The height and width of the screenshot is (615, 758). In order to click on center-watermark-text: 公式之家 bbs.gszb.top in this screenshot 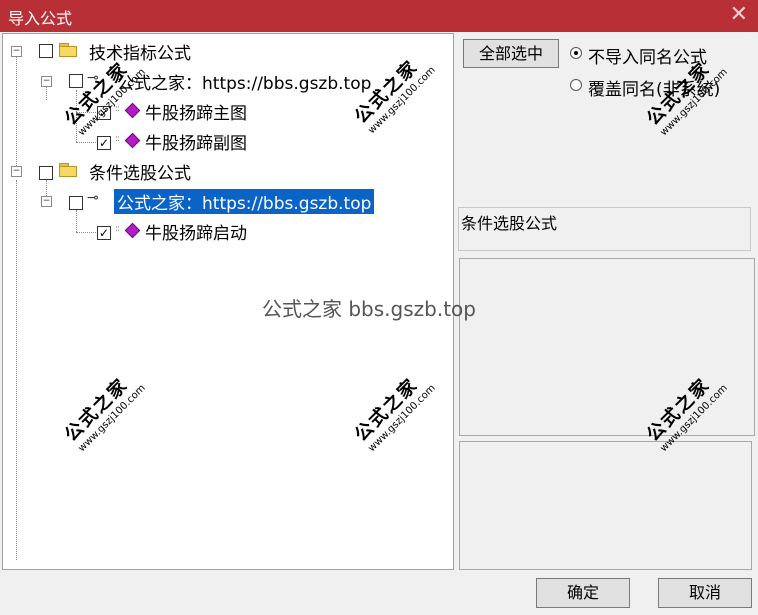, I will do `click(369, 309)`.